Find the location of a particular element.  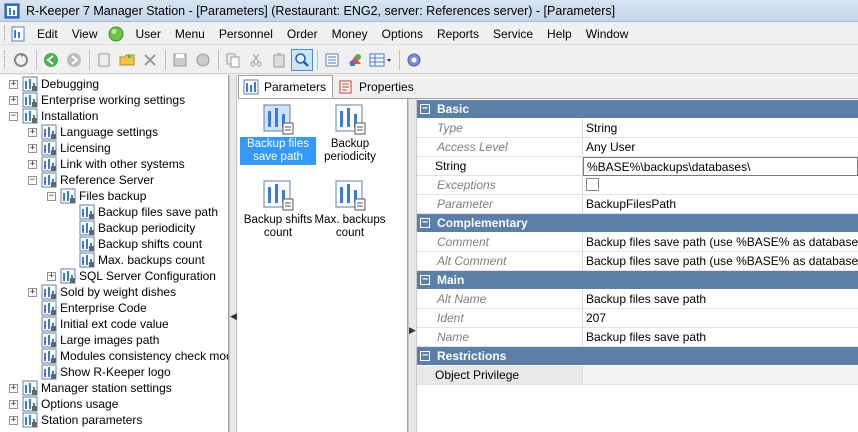

parameter-icon-item: Backup shifts count is located at coordinates (278, 210).